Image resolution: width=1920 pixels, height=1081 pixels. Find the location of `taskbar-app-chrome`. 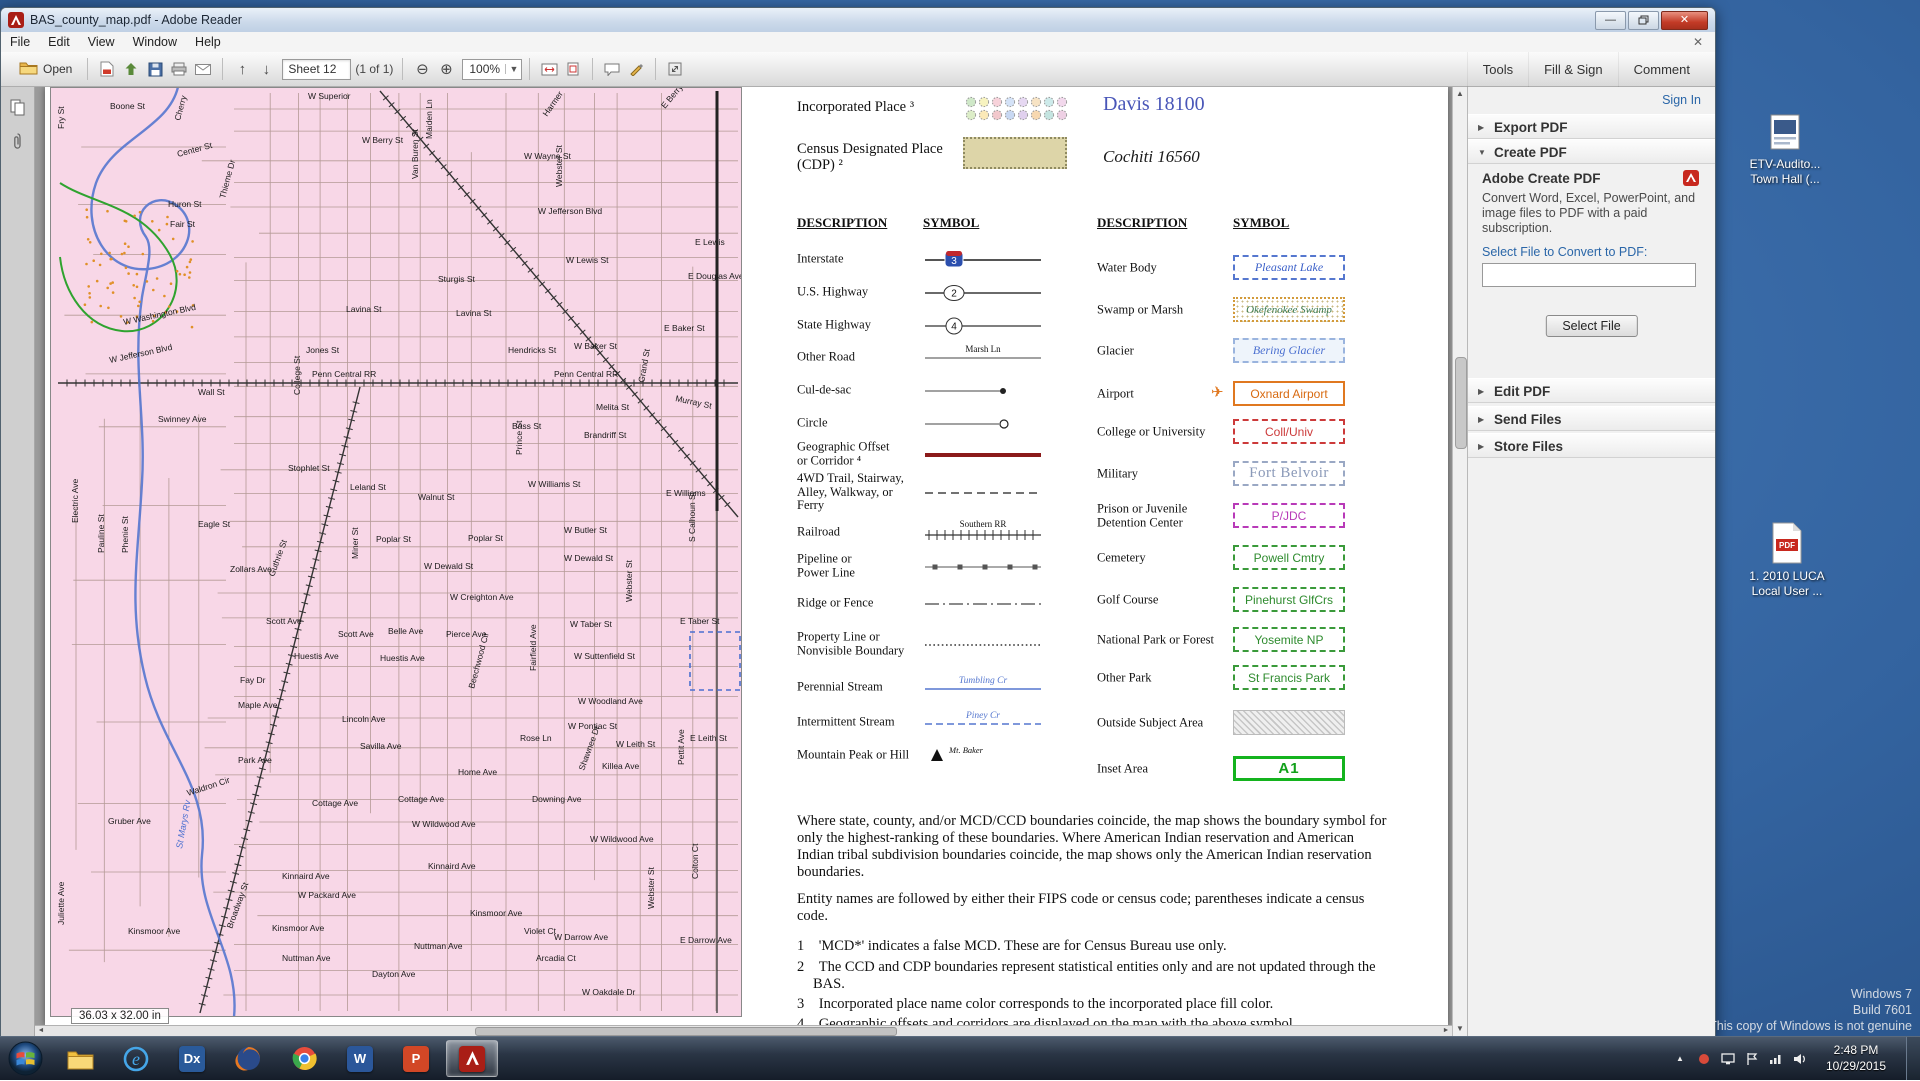

taskbar-app-chrome is located at coordinates (304, 1058).